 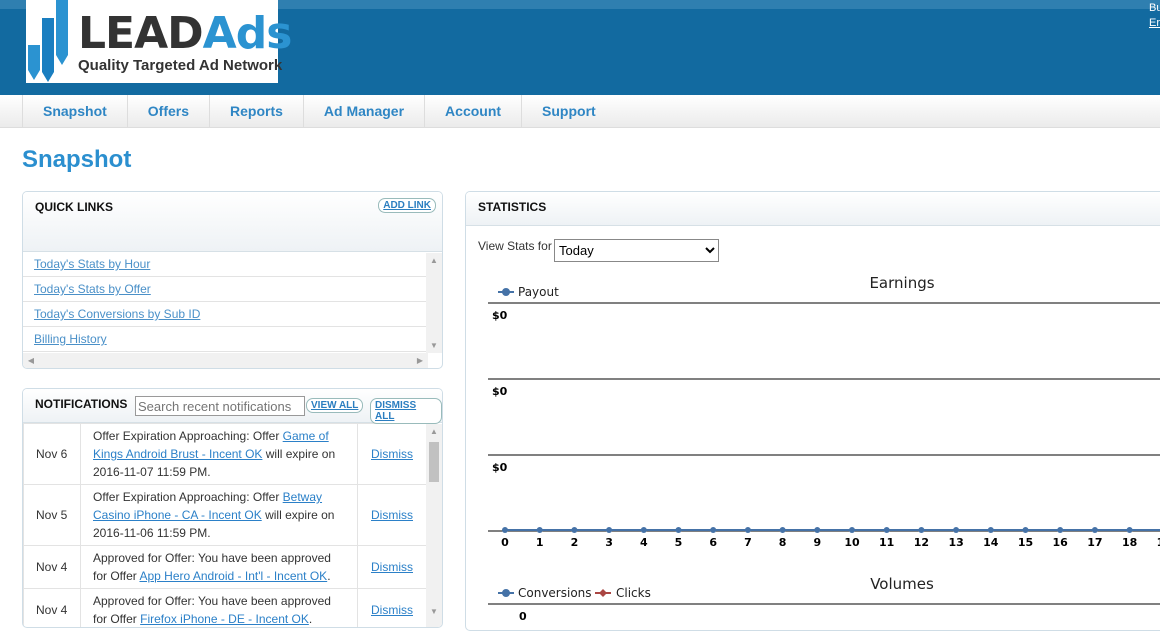 I want to click on x-tick-label: 17, so click(x=1094, y=542).